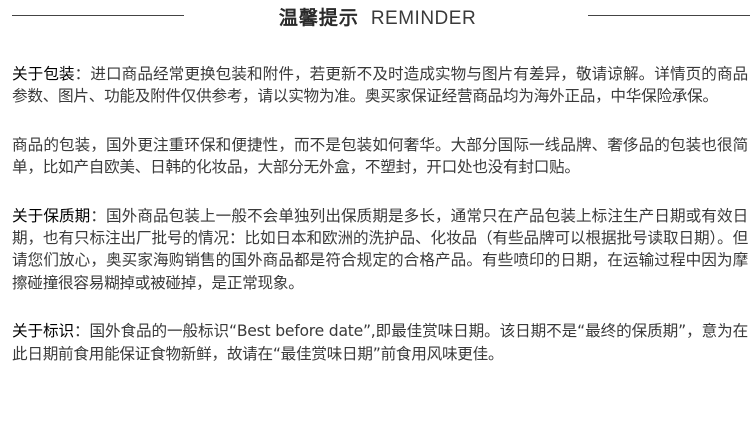 This screenshot has height=439, width=755. Describe the element at coordinates (423, 18) in the screenshot. I see `header-title-english: REMINDER` at that location.